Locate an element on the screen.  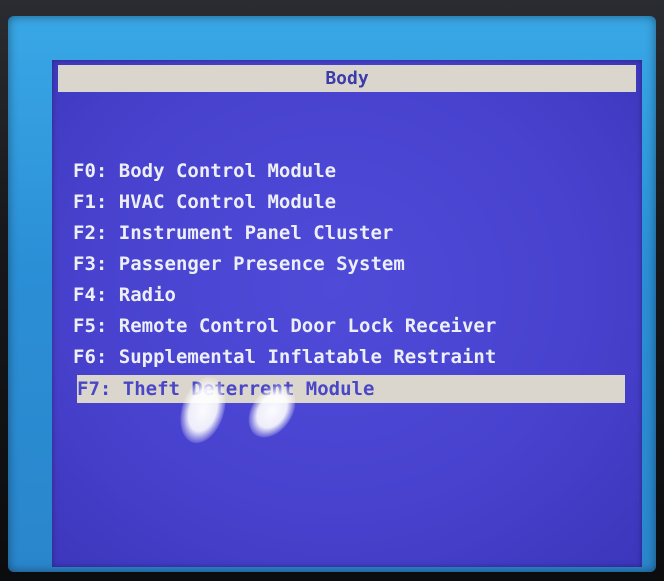
menu-item-label: Instrument Panel Cluster is located at coordinates (256, 233).